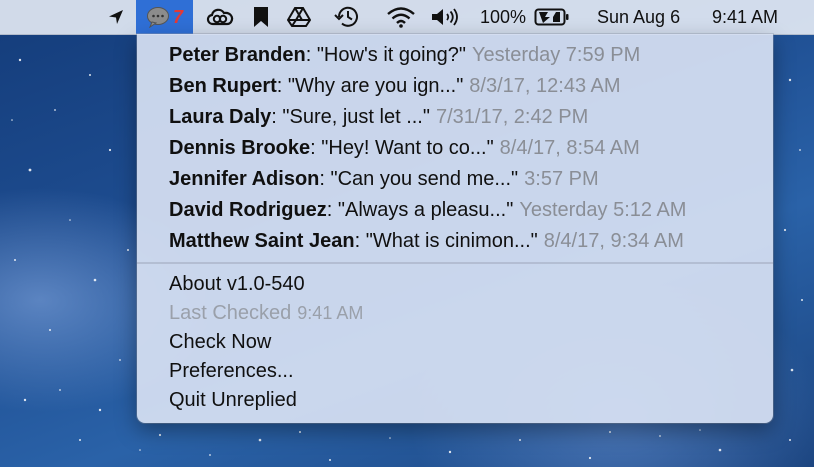 The height and width of the screenshot is (467, 814). Describe the element at coordinates (230, 313) in the screenshot. I see `last-checked-label: Last Checked` at that location.